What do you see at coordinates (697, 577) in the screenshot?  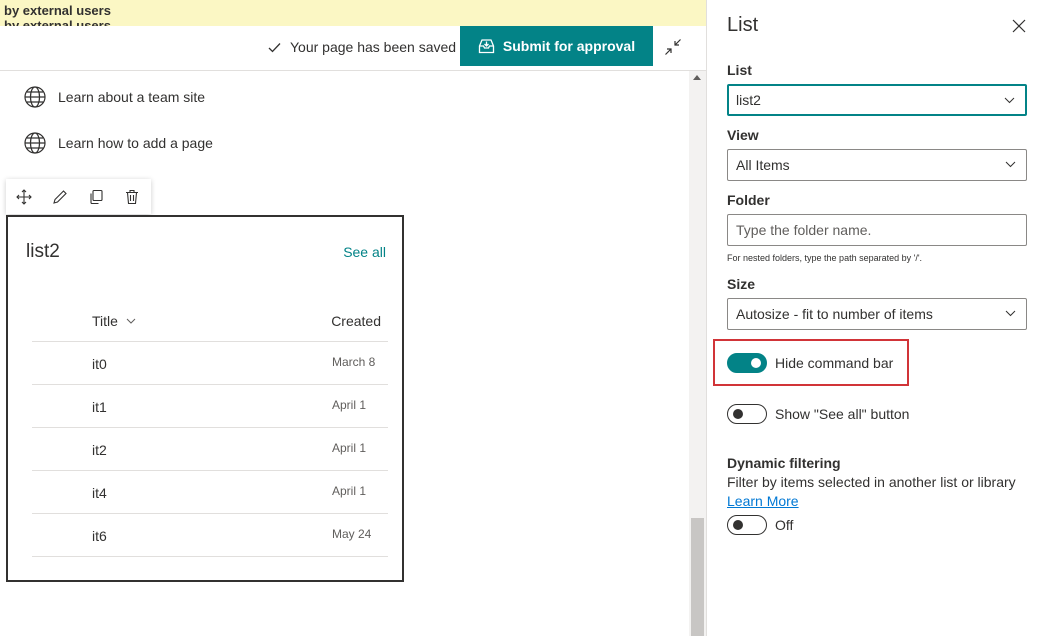 I see `scrollbar-thumb` at bounding box center [697, 577].